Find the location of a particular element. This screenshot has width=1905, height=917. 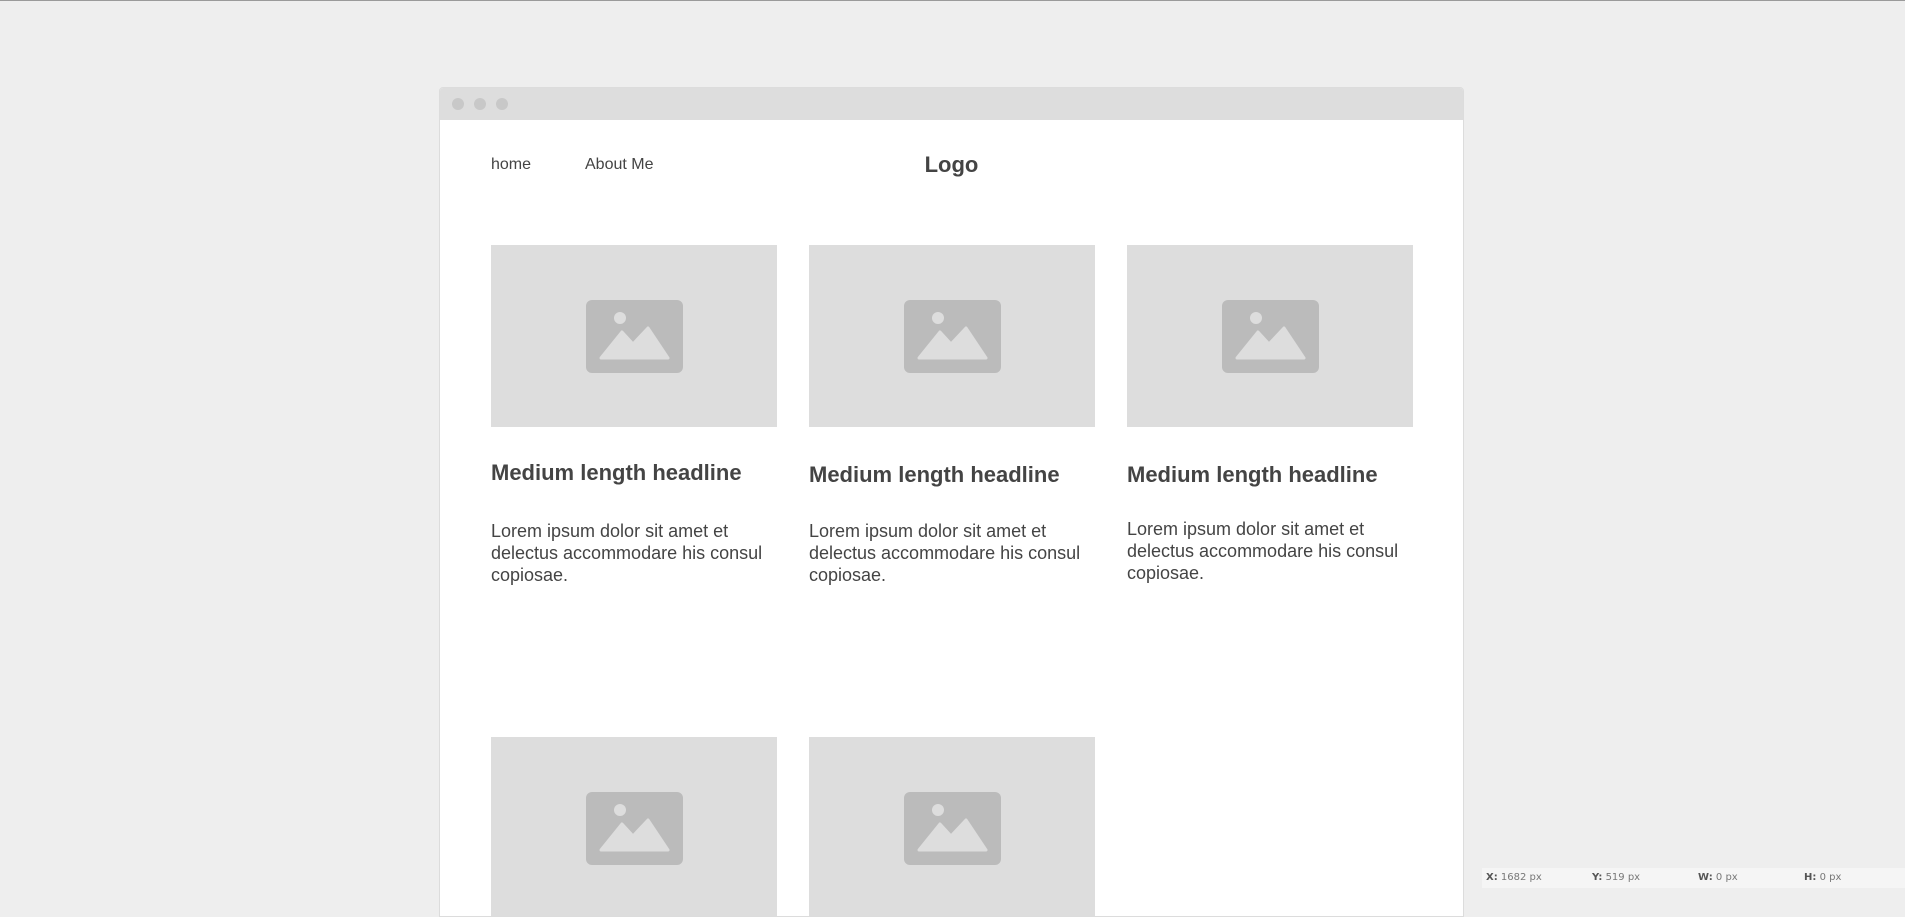

site-logo: Logo is located at coordinates (951, 165).